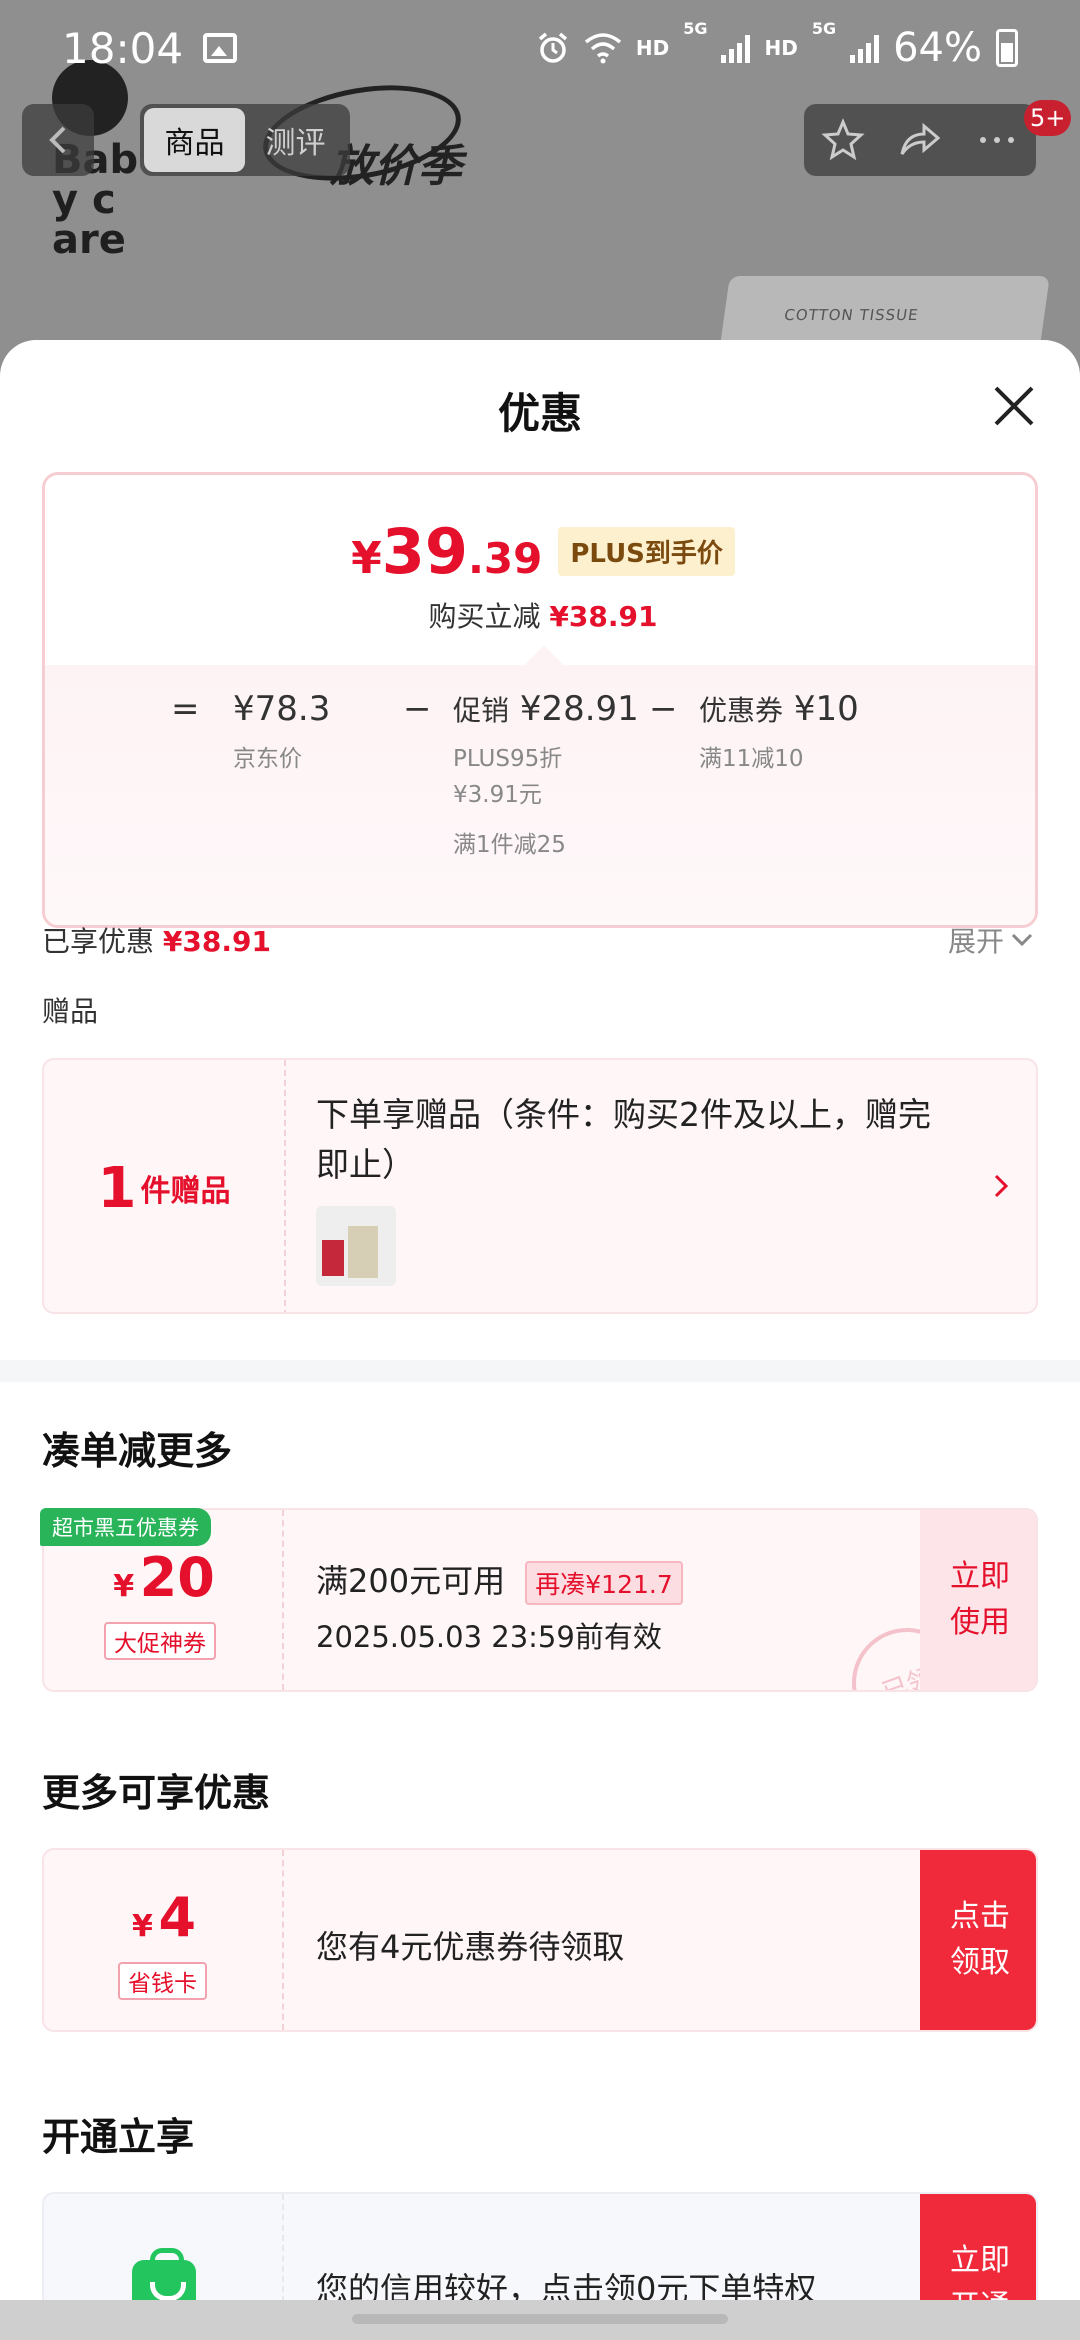  Describe the element at coordinates (156, 940) in the screenshot. I see `enjoyed-discount: 已享优惠 ¥38.91` at that location.